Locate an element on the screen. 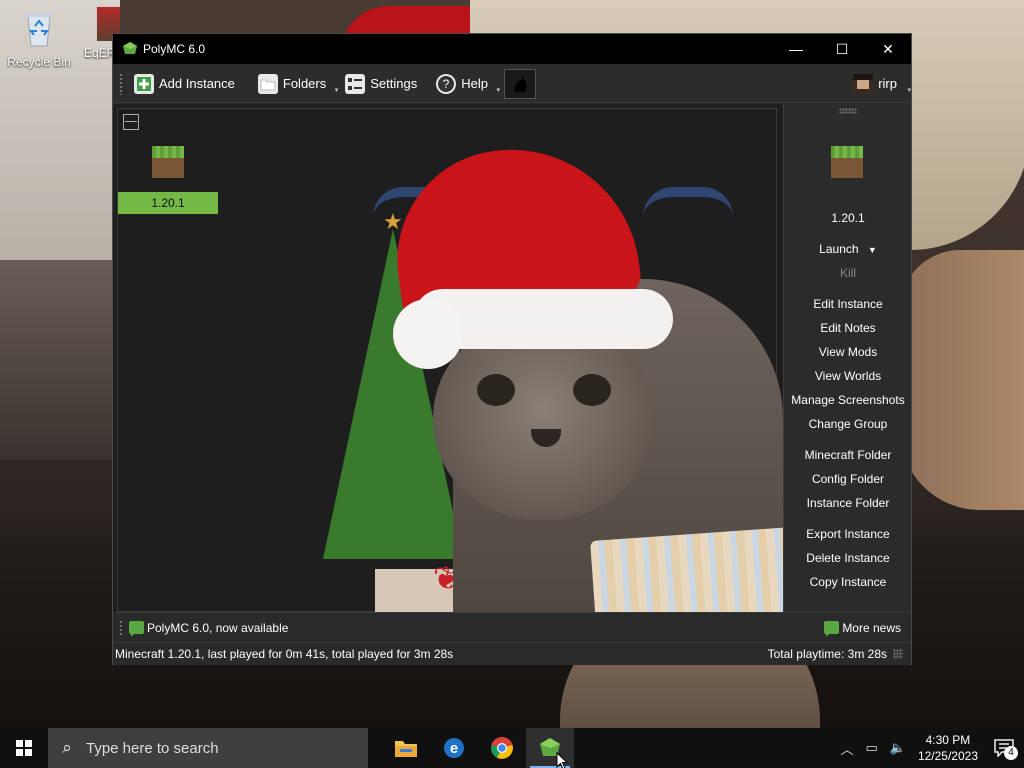 The height and width of the screenshot is (768, 1024). help-icon: ? is located at coordinates (446, 83).